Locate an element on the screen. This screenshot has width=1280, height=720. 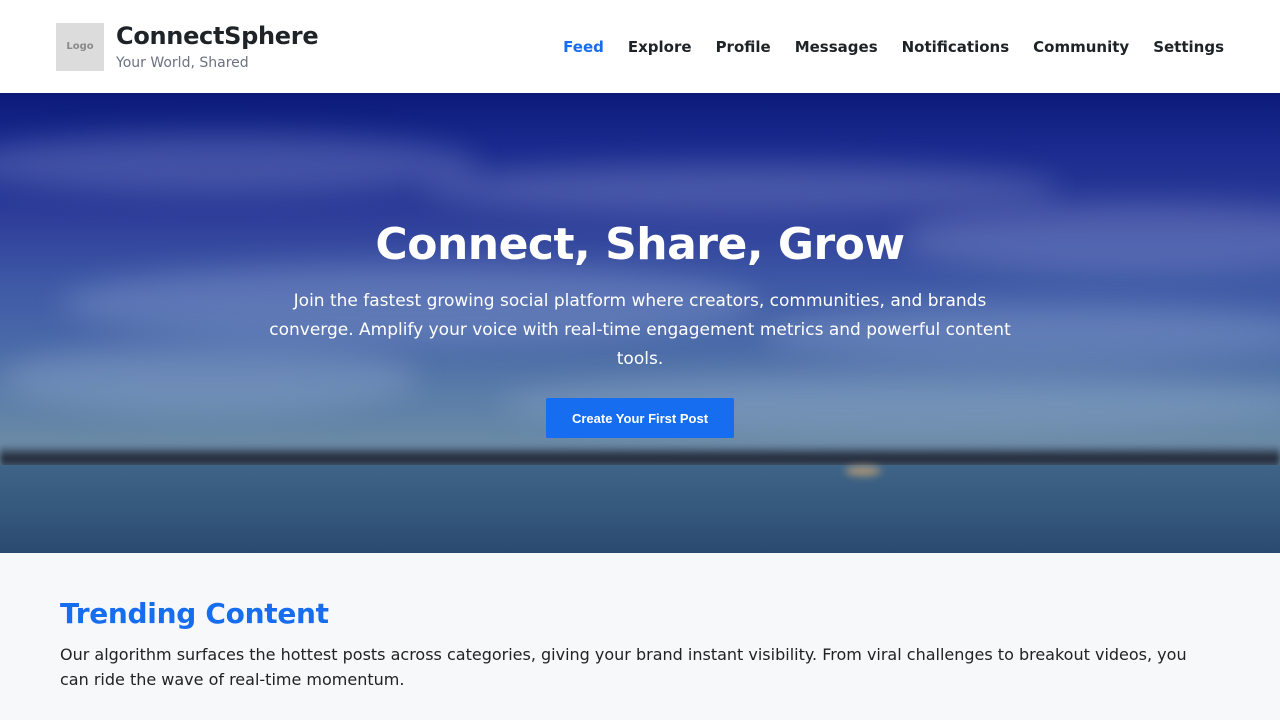
nav-item-feed: Feed is located at coordinates (583, 47).